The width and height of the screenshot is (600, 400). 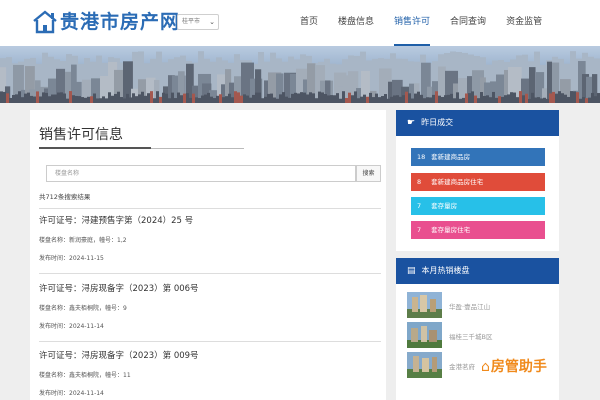 I want to click on result-count: 共712条搜索结果, so click(x=65, y=197).